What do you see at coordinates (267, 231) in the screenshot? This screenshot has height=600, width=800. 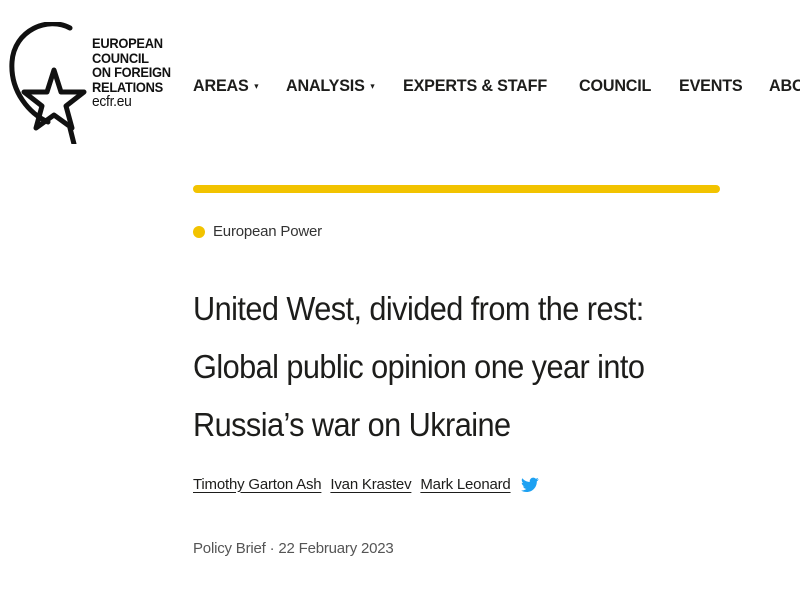 I see `category-label: European Power` at bounding box center [267, 231].